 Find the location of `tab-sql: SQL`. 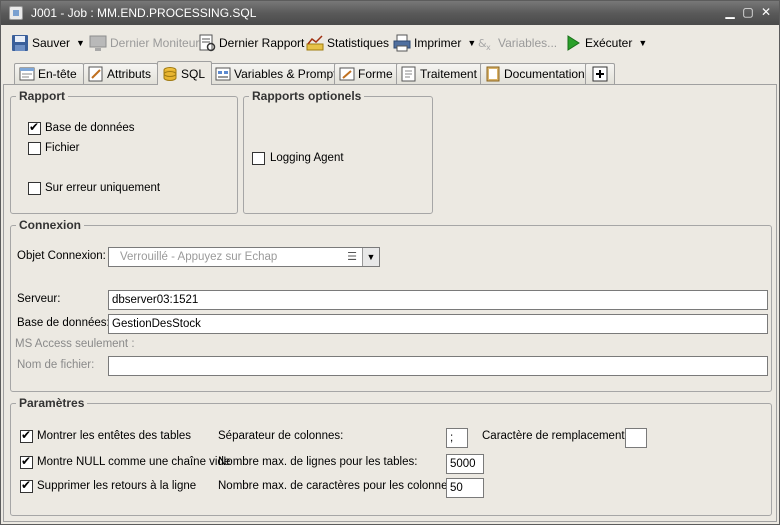

tab-sql: SQL is located at coordinates (185, 73).